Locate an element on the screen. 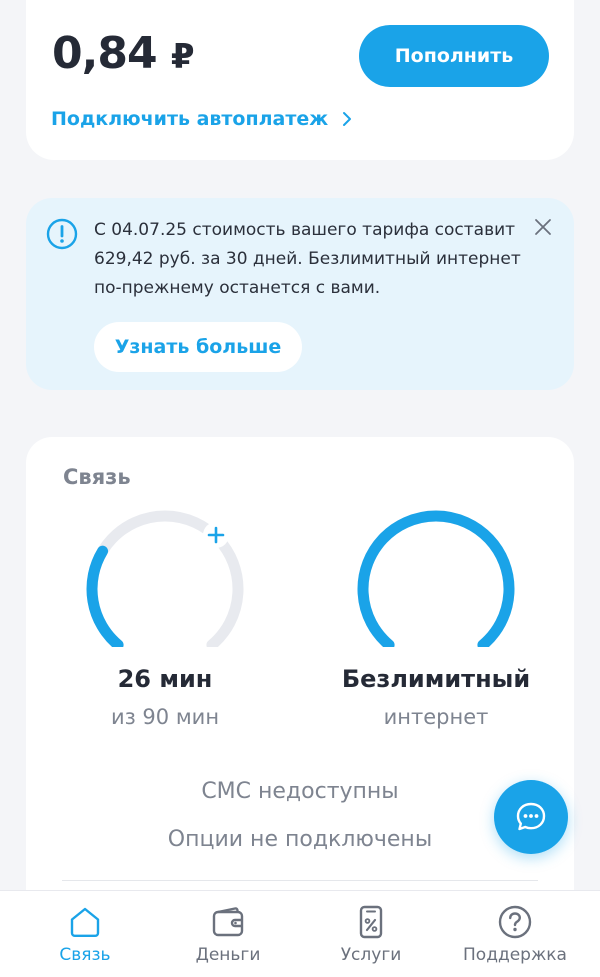 Image resolution: width=600 pixels, height=977 pixels. chat-icon is located at coordinates (531, 816).